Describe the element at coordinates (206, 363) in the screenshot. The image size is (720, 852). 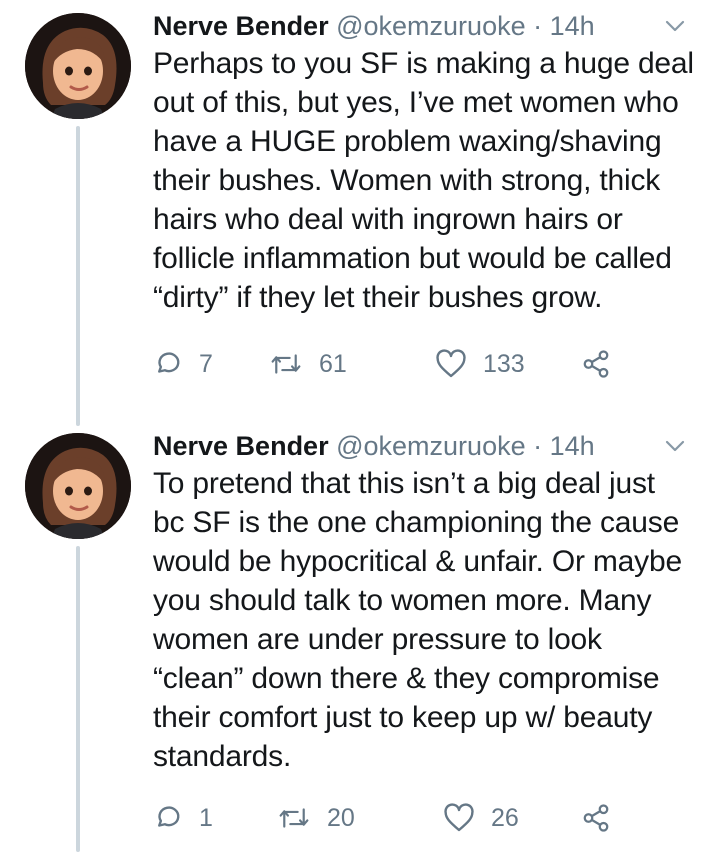
I see `reply-count: 7` at that location.